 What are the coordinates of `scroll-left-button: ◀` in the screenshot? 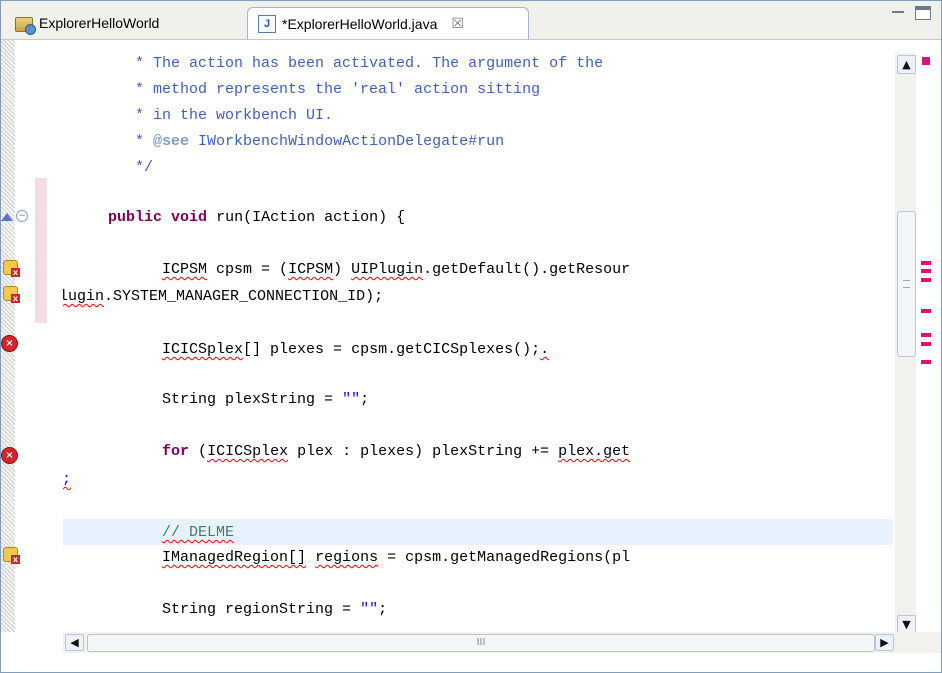 It's located at (74, 642).